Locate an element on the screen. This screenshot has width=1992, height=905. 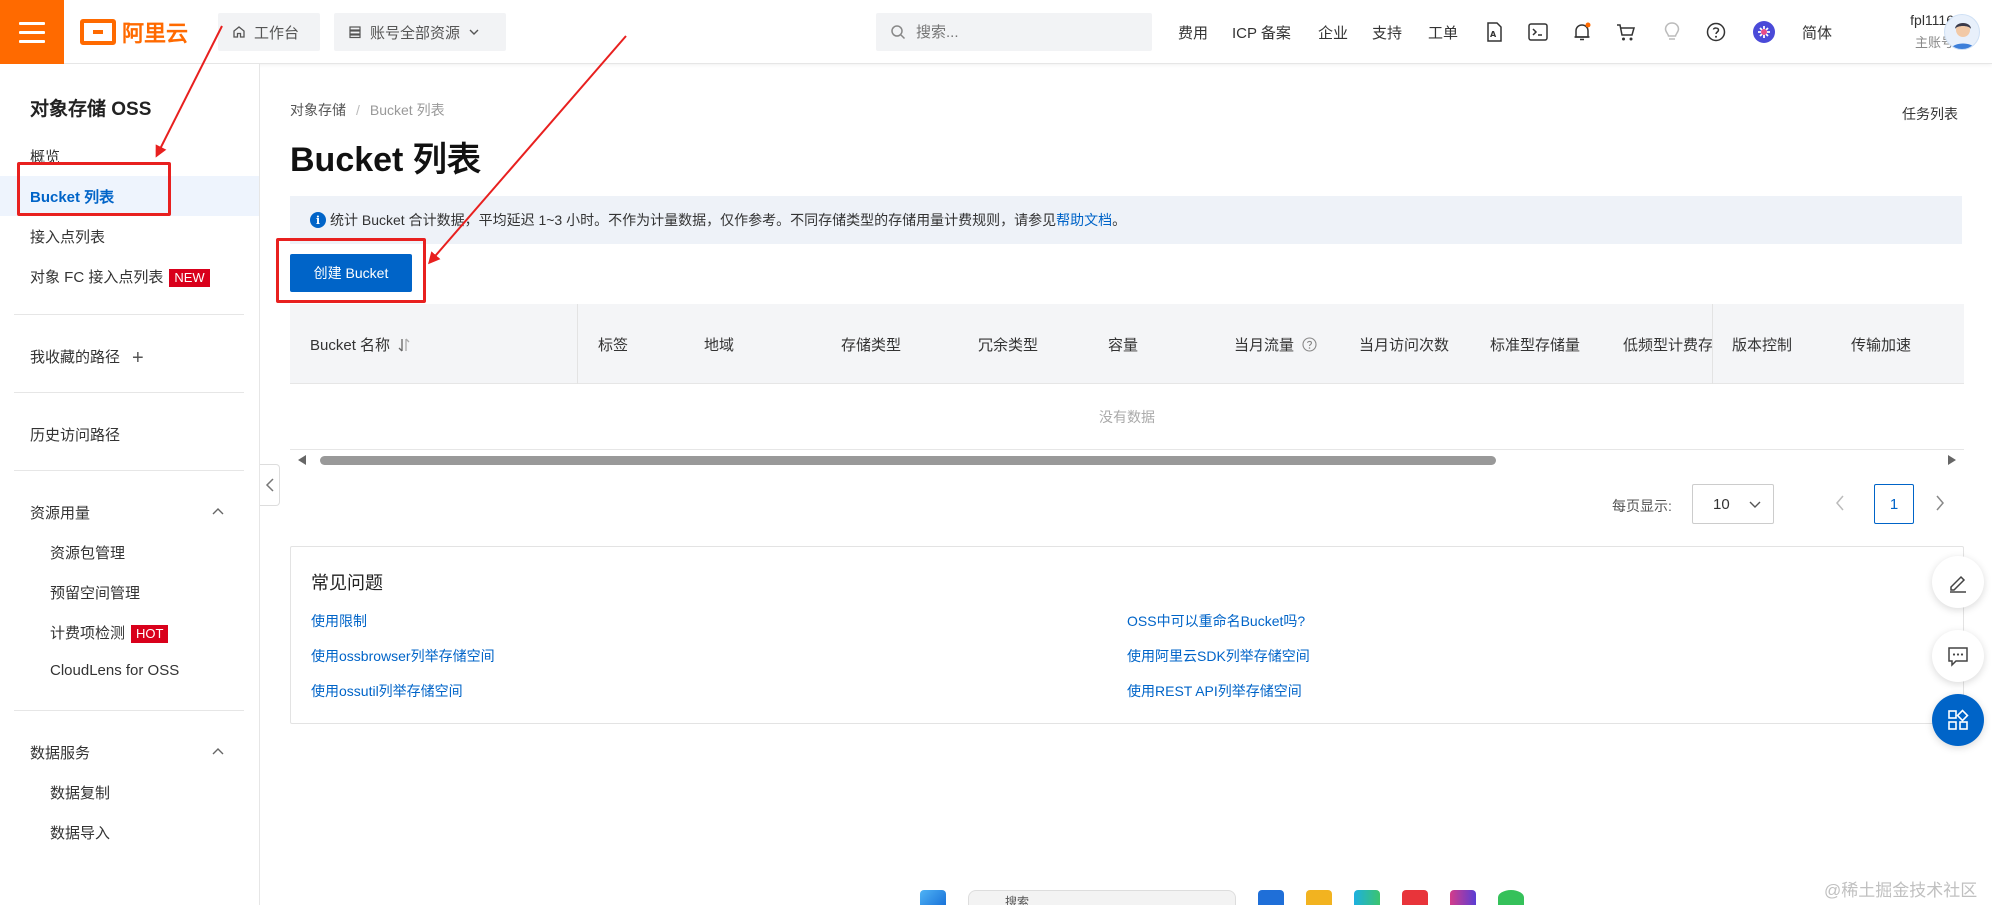
wechat-icon is located at coordinates (1511, 897).